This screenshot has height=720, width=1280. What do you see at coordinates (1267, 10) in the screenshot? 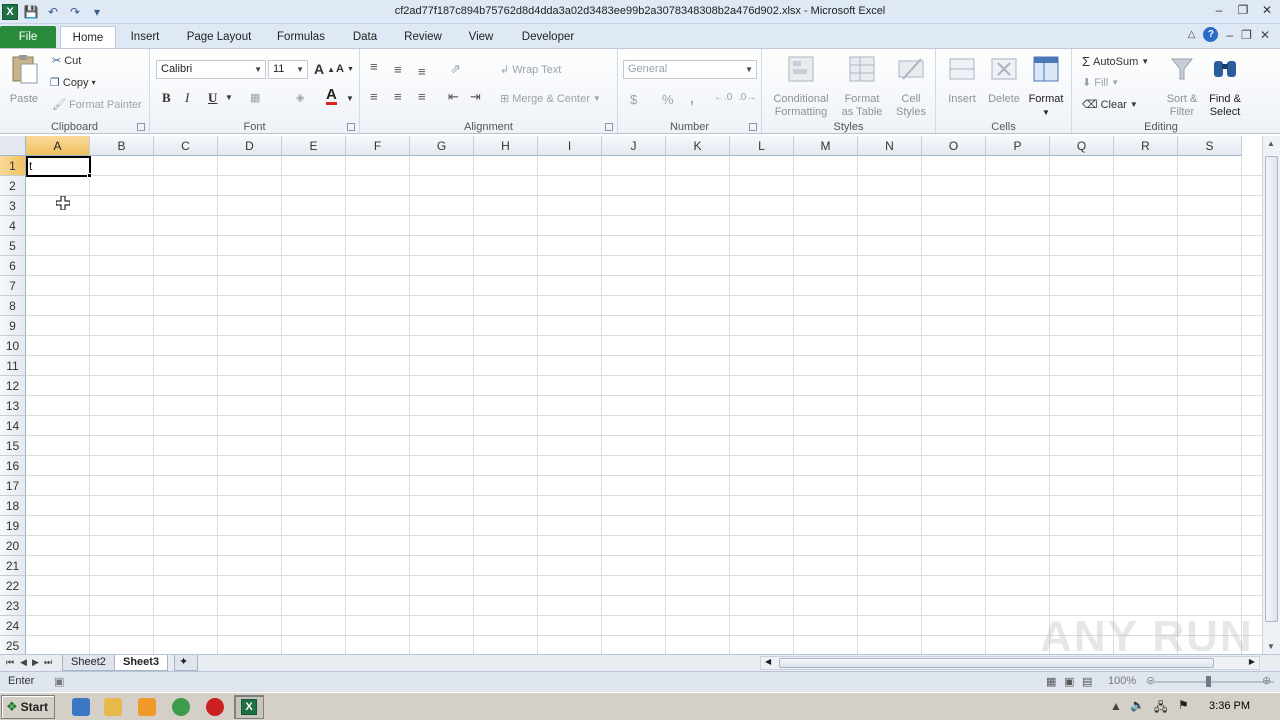
I see `close-button: ✕` at bounding box center [1267, 10].